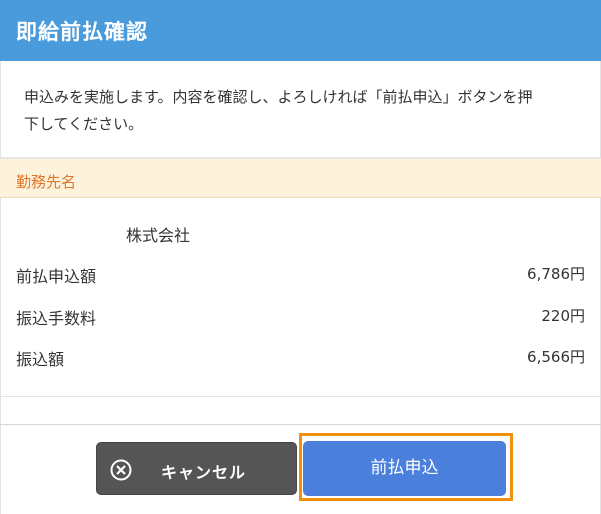 The image size is (601, 514). Describe the element at coordinates (56, 318) in the screenshot. I see `detail-label: 振込手数料` at that location.